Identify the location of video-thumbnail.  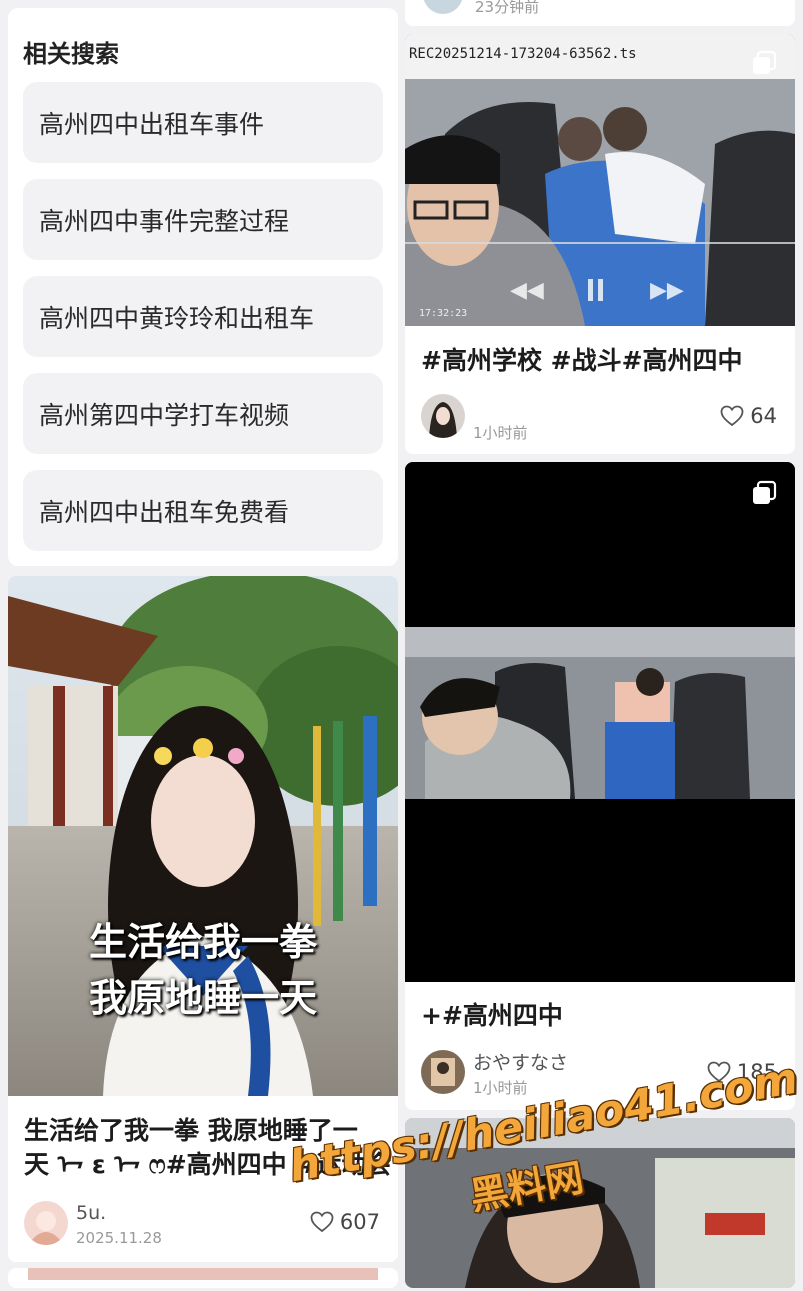
(600, 1203).